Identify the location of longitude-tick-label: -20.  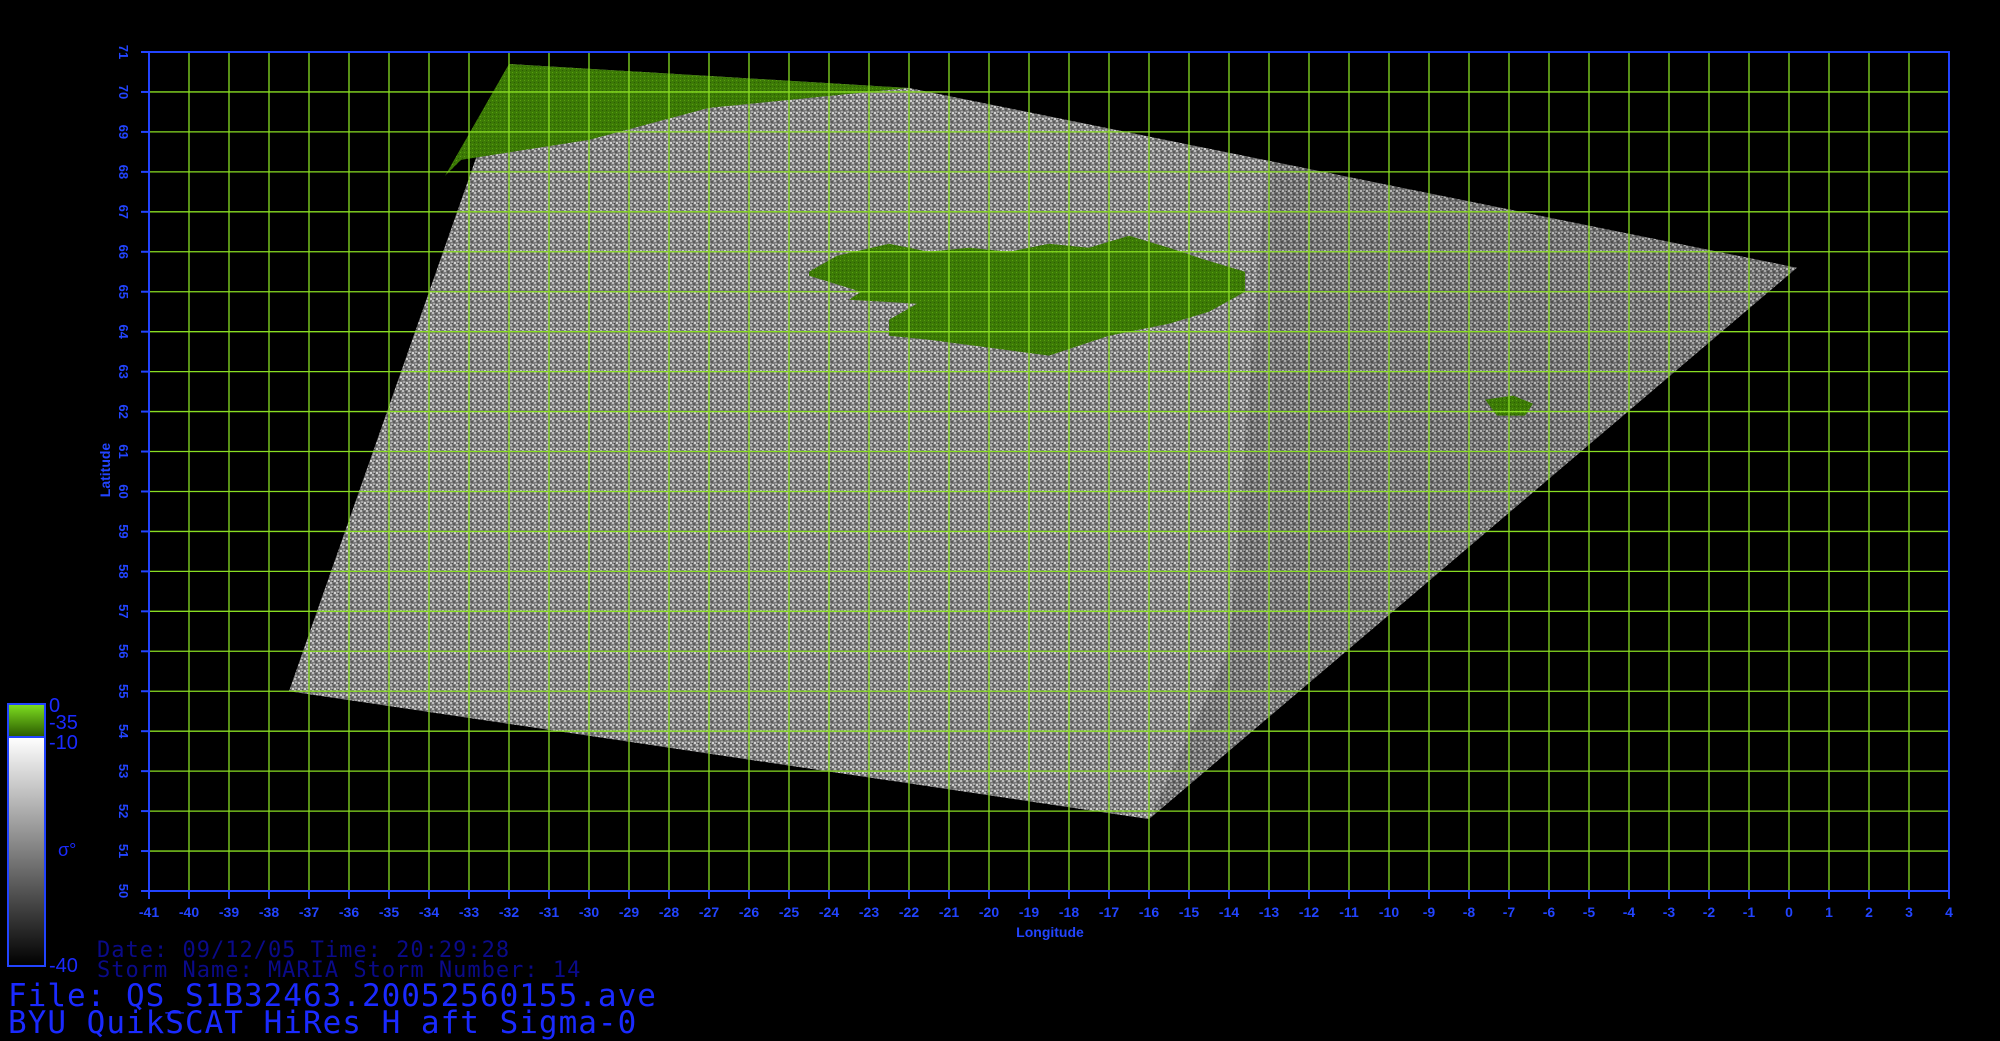
(989, 912).